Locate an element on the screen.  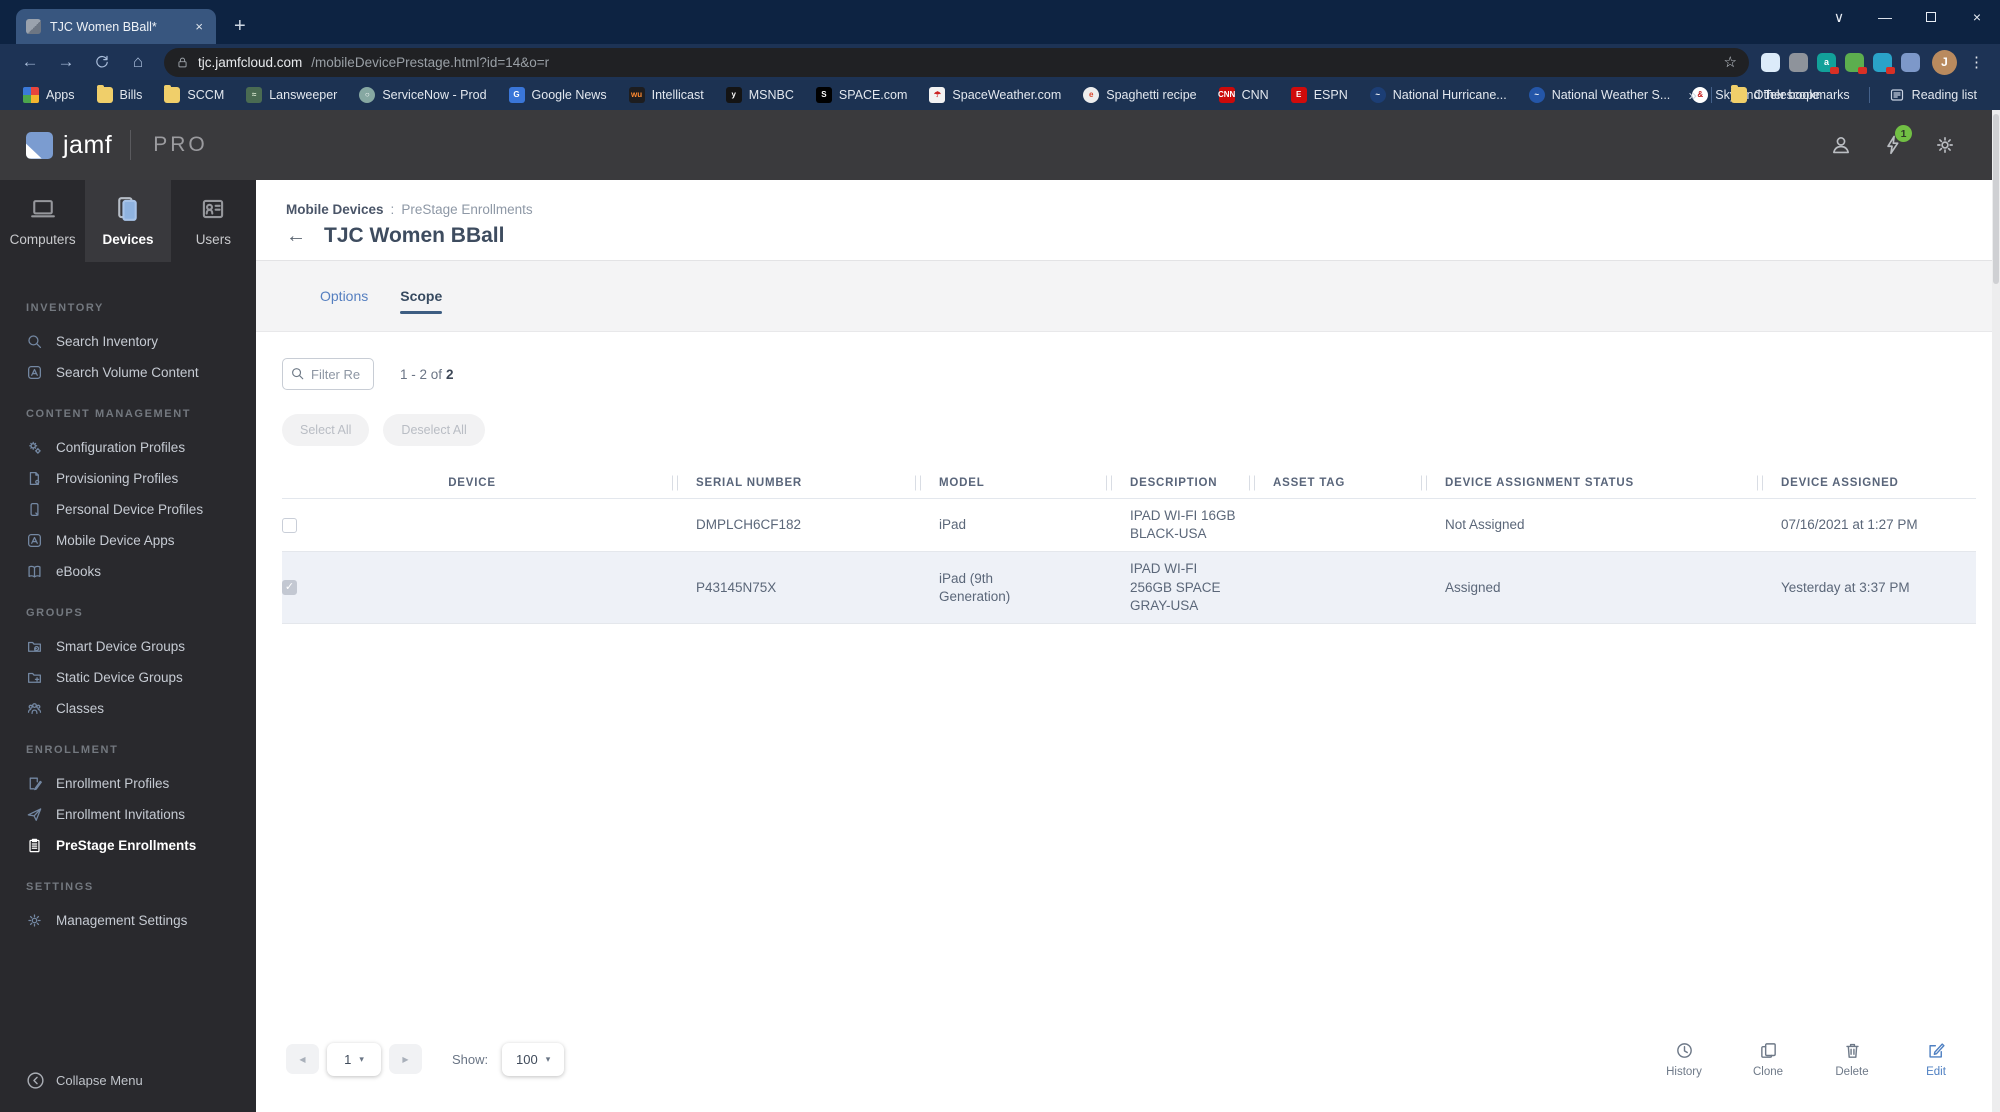
bookmark-item: ≈ Lansweeper is located at coordinates (291, 95).